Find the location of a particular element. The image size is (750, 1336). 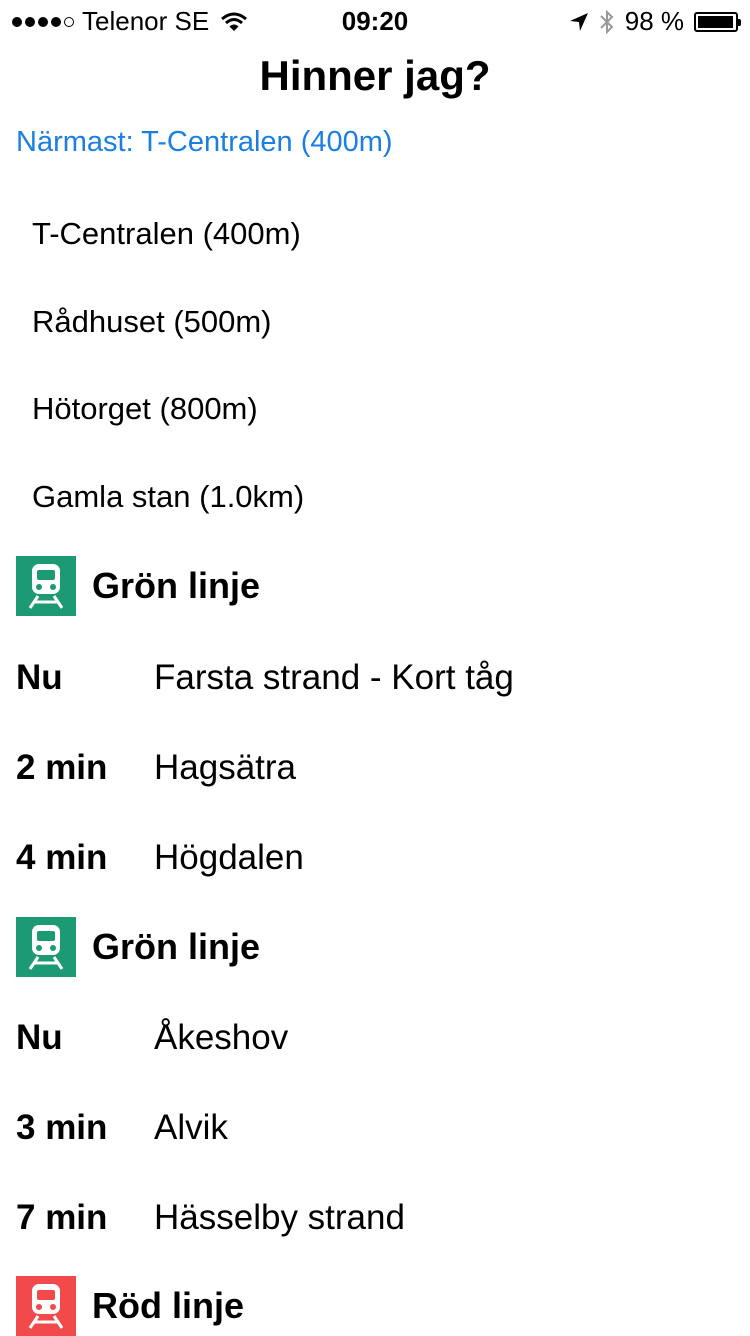

line-name: Röd linje is located at coordinates (168, 1305).